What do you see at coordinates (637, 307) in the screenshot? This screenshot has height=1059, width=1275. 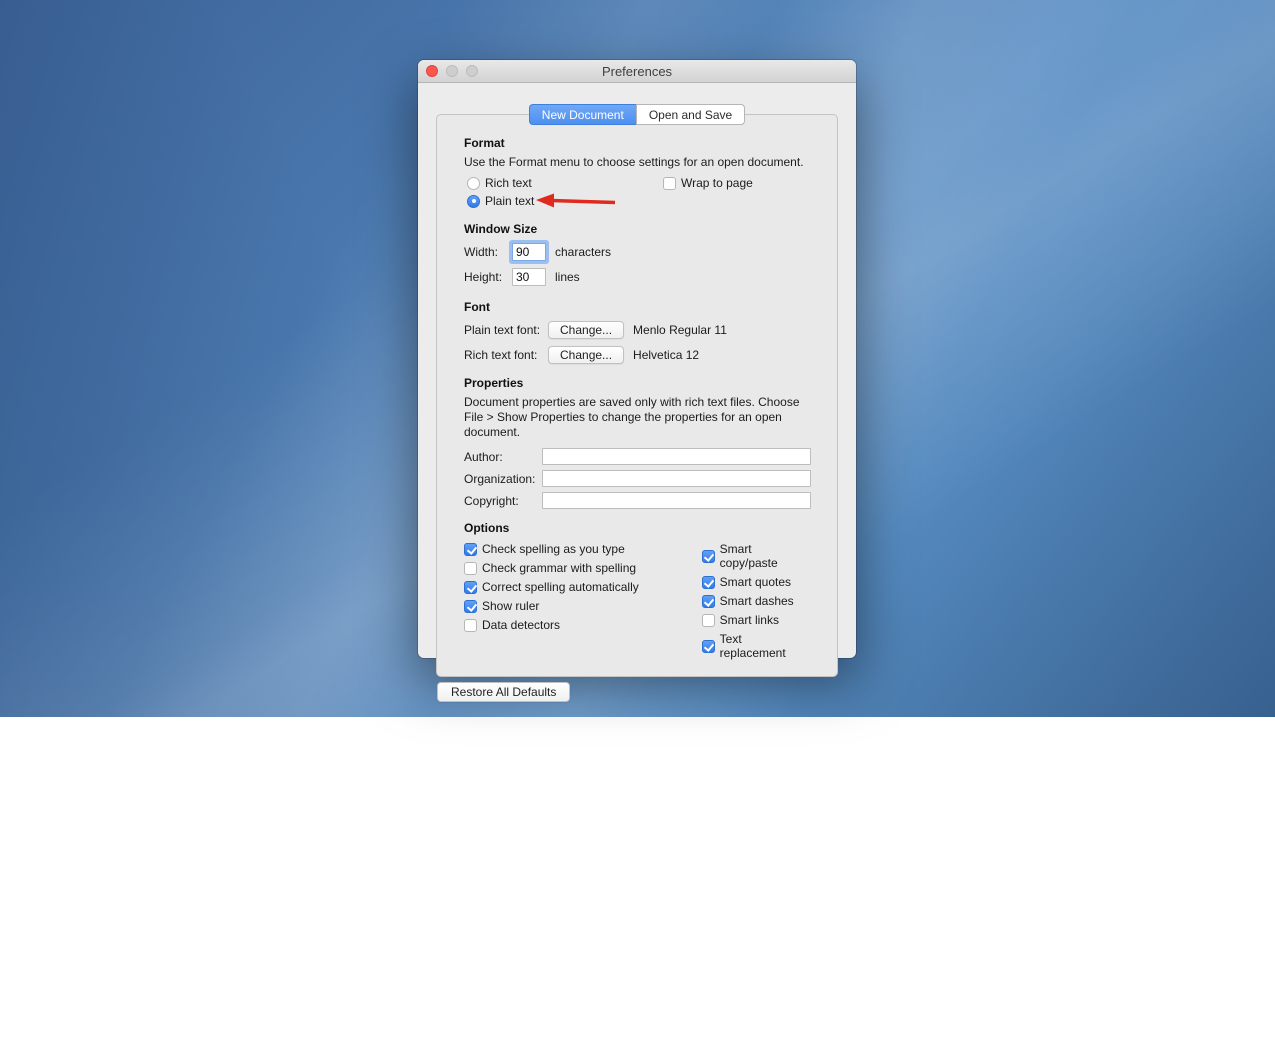 I see `font-heading: Font` at bounding box center [637, 307].